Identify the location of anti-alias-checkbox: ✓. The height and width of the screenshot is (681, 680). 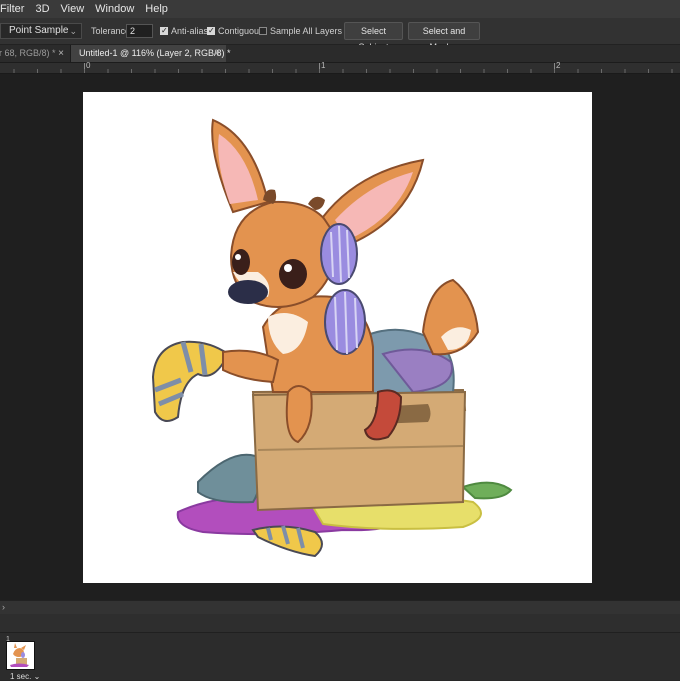
(164, 31).